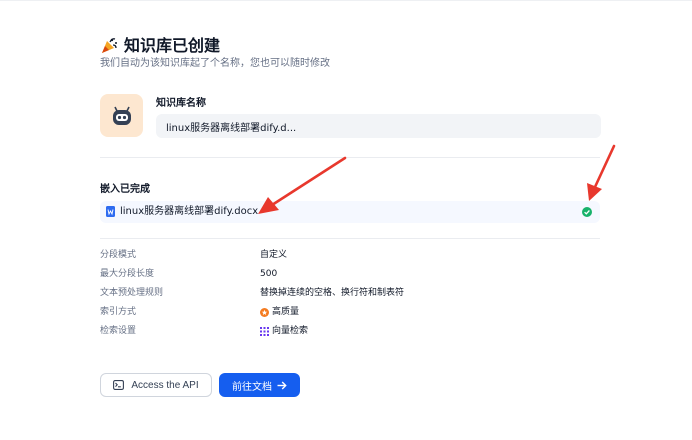 The width and height of the screenshot is (692, 440). I want to click on embedded-file-row: linux服务器离线部署dify.docx, so click(350, 212).